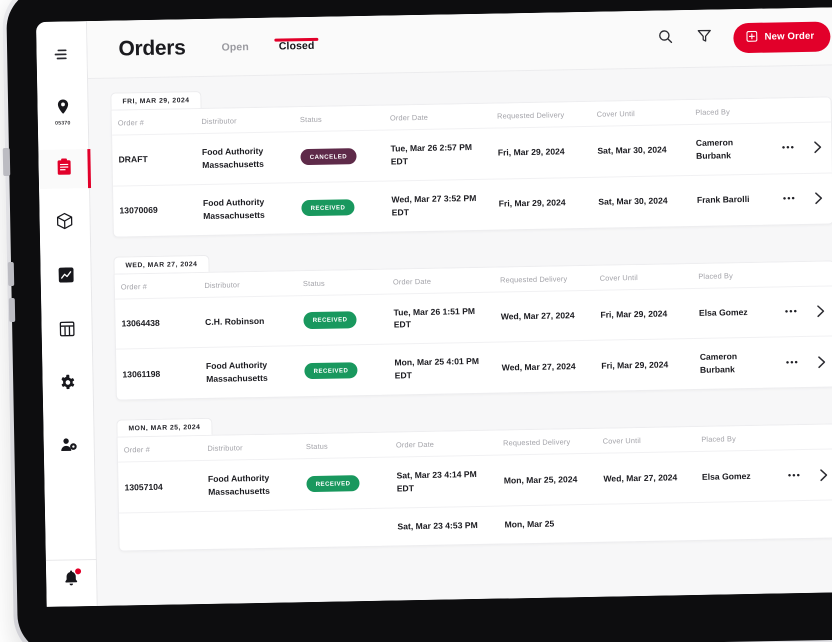 Image resolution: width=832 pixels, height=642 pixels. Describe the element at coordinates (138, 210) in the screenshot. I see `cell-order-number: 13070069` at that location.